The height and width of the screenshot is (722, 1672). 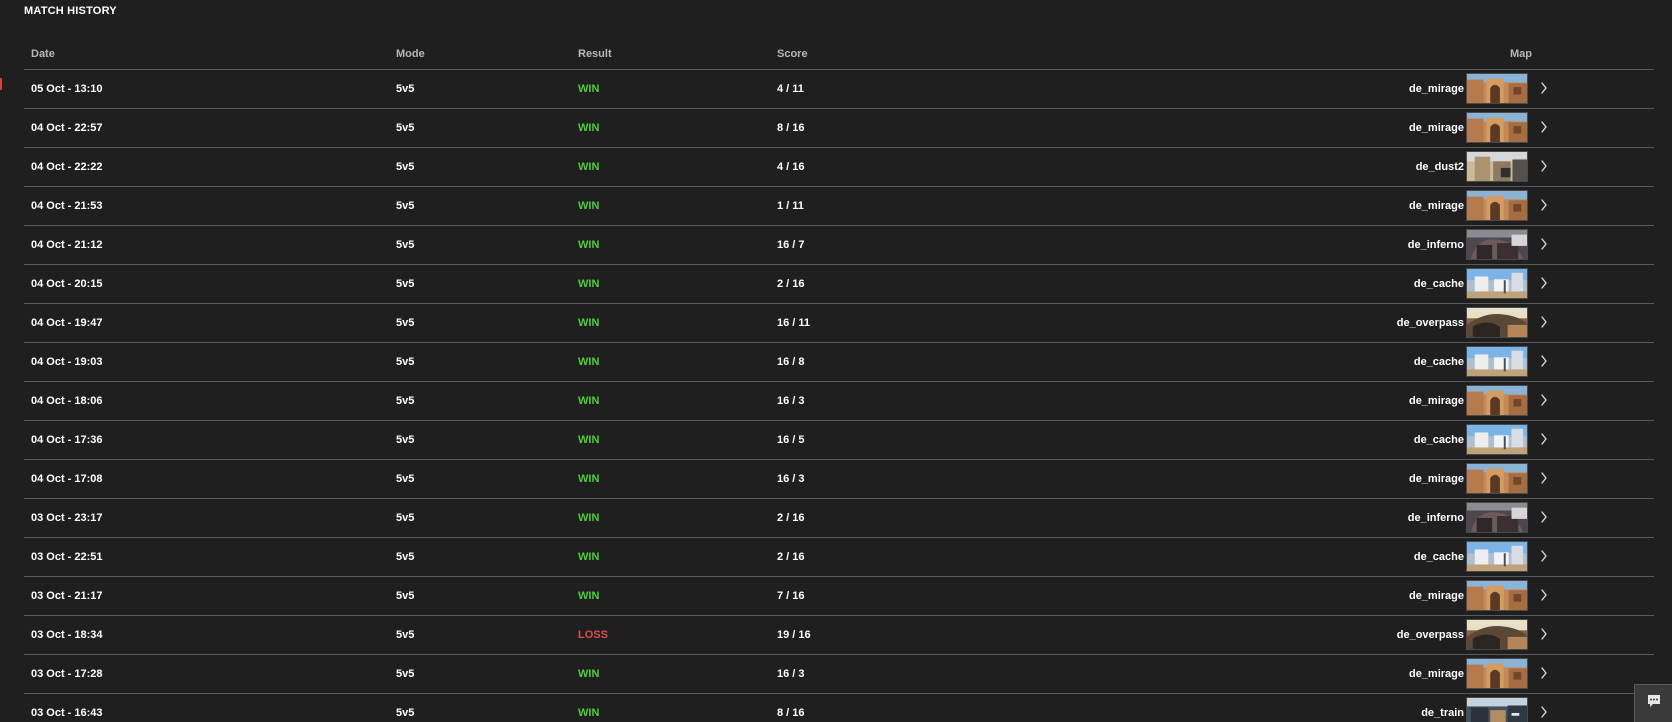 I want to click on row-map-name: de_inferno, so click(x=1435, y=245).